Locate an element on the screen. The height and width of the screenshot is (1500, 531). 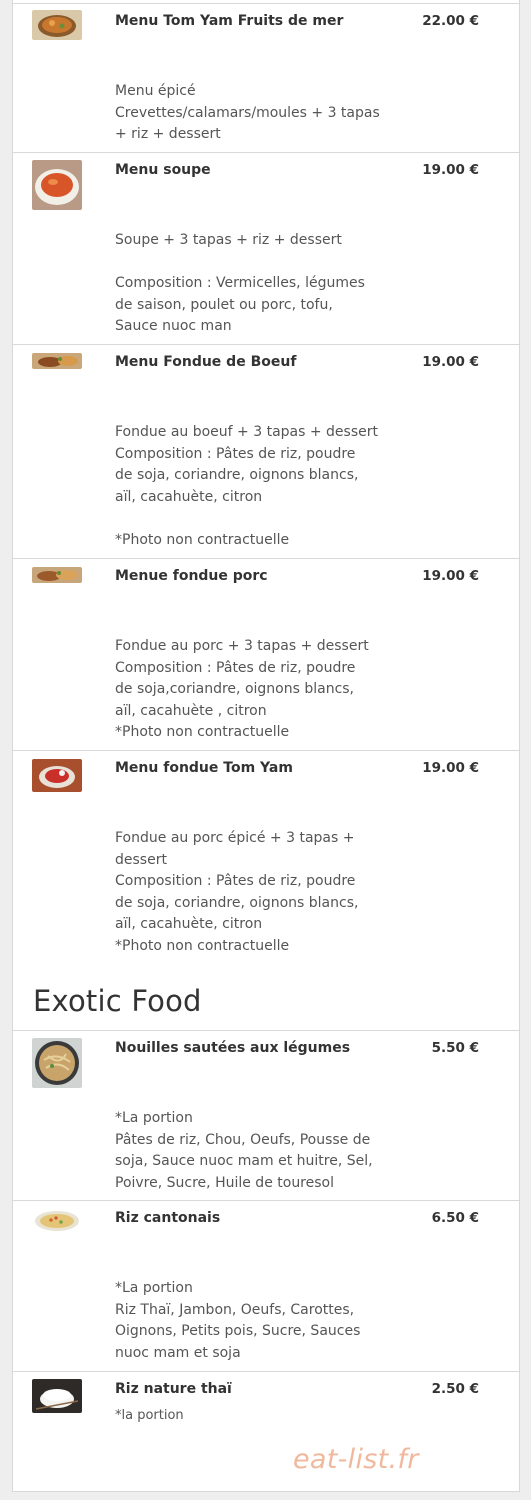
desc-line: Composition : Vermicelles, légumes is located at coordinates (240, 283).